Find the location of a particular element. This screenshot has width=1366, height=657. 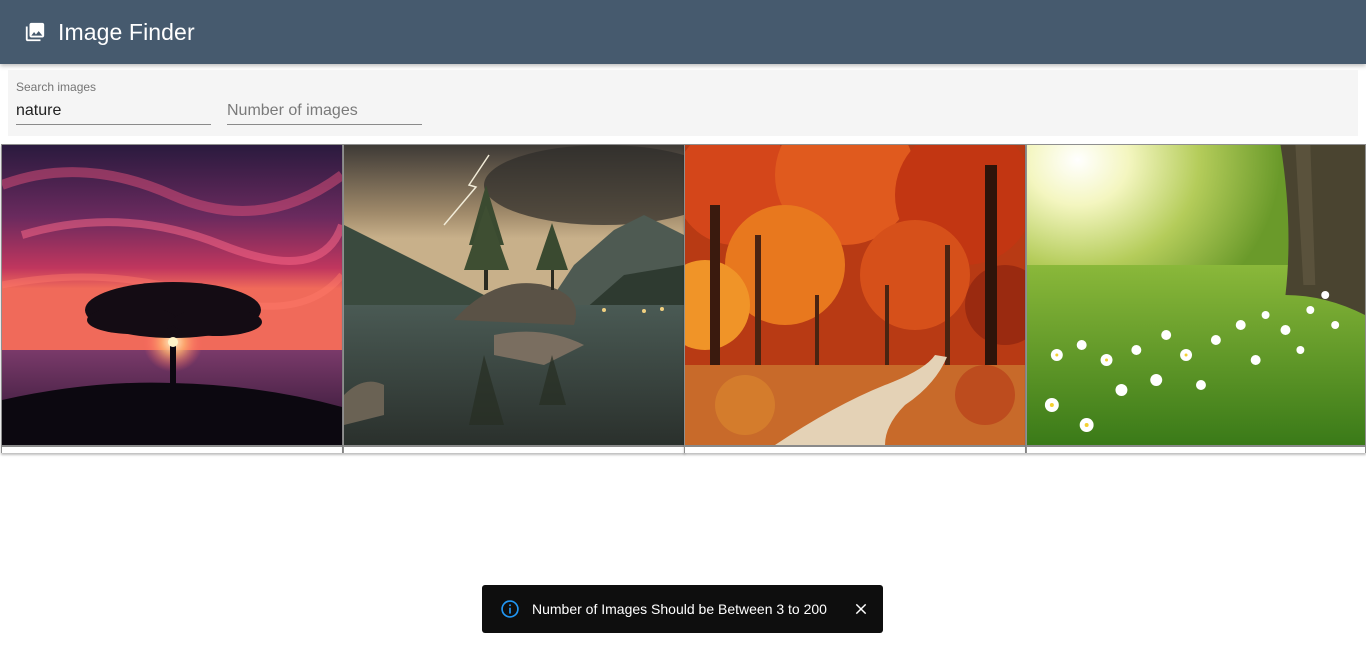

image-tree-sunset is located at coordinates (172, 296).